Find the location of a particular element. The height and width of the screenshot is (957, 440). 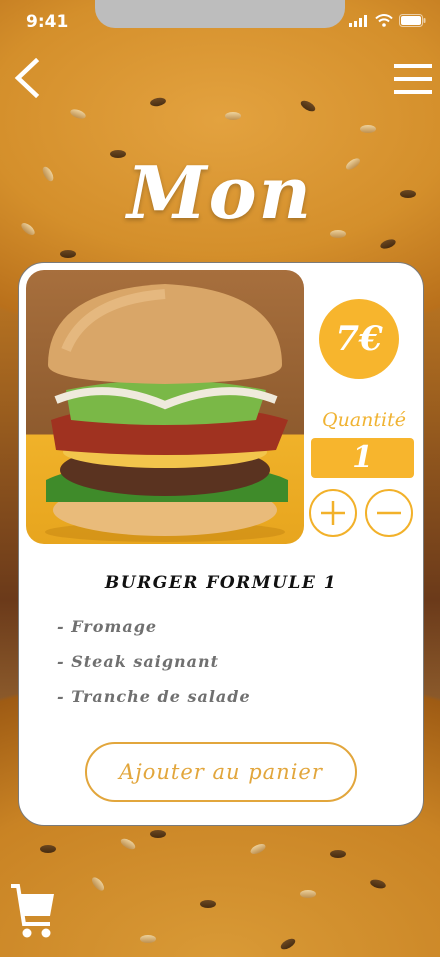

burger-illustration is located at coordinates (166, 413).